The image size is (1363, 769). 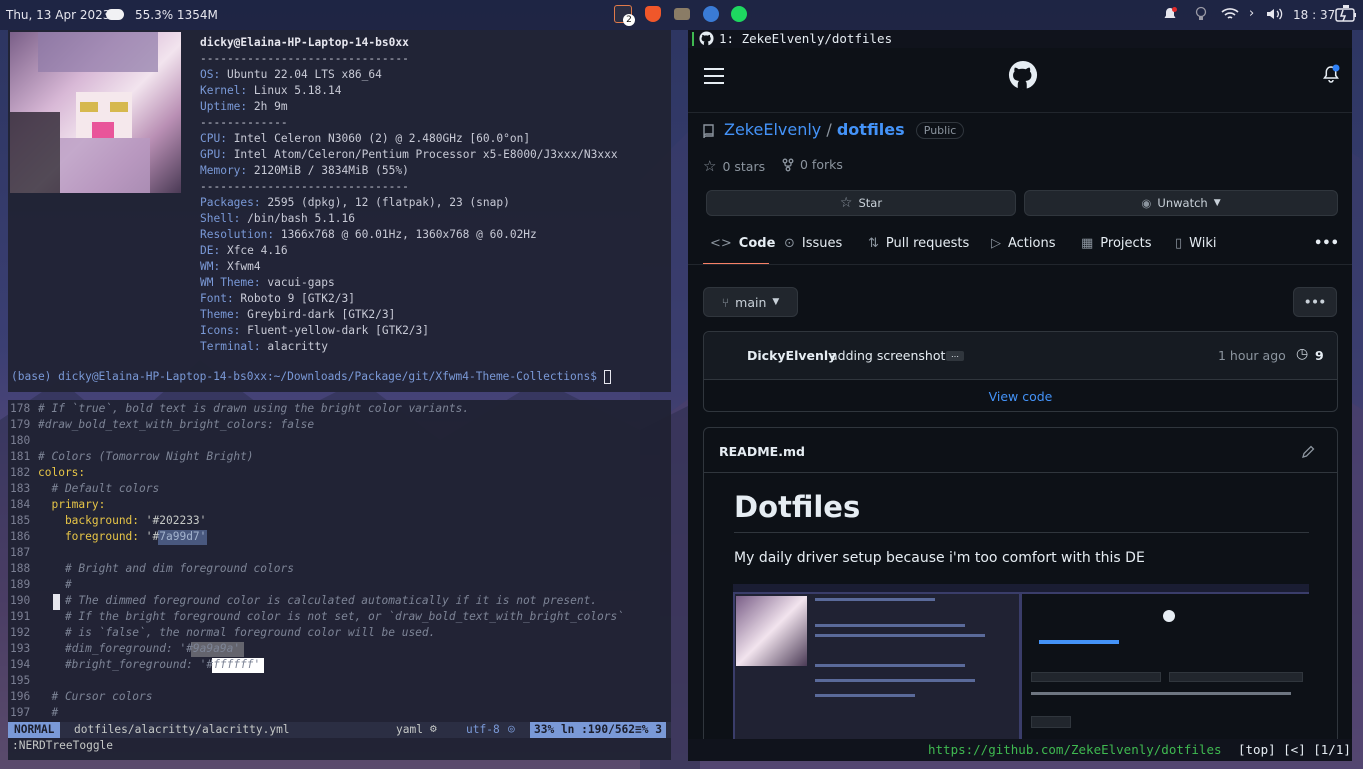 What do you see at coordinates (1252, 355) in the screenshot?
I see `commit-time: 1 hour ago` at bounding box center [1252, 355].